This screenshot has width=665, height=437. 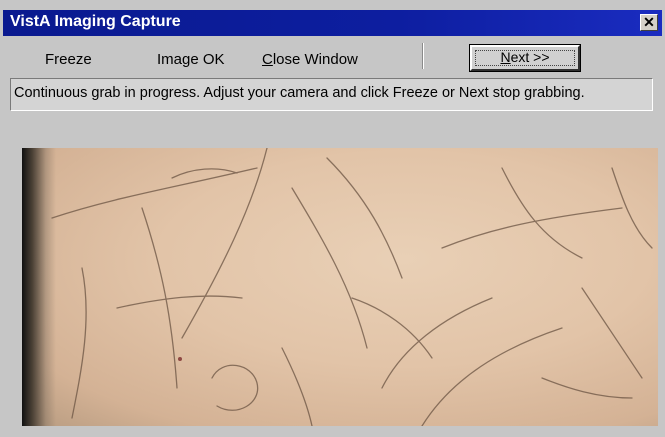 I want to click on image-ok-menu-item: Image OK, so click(x=191, y=59).